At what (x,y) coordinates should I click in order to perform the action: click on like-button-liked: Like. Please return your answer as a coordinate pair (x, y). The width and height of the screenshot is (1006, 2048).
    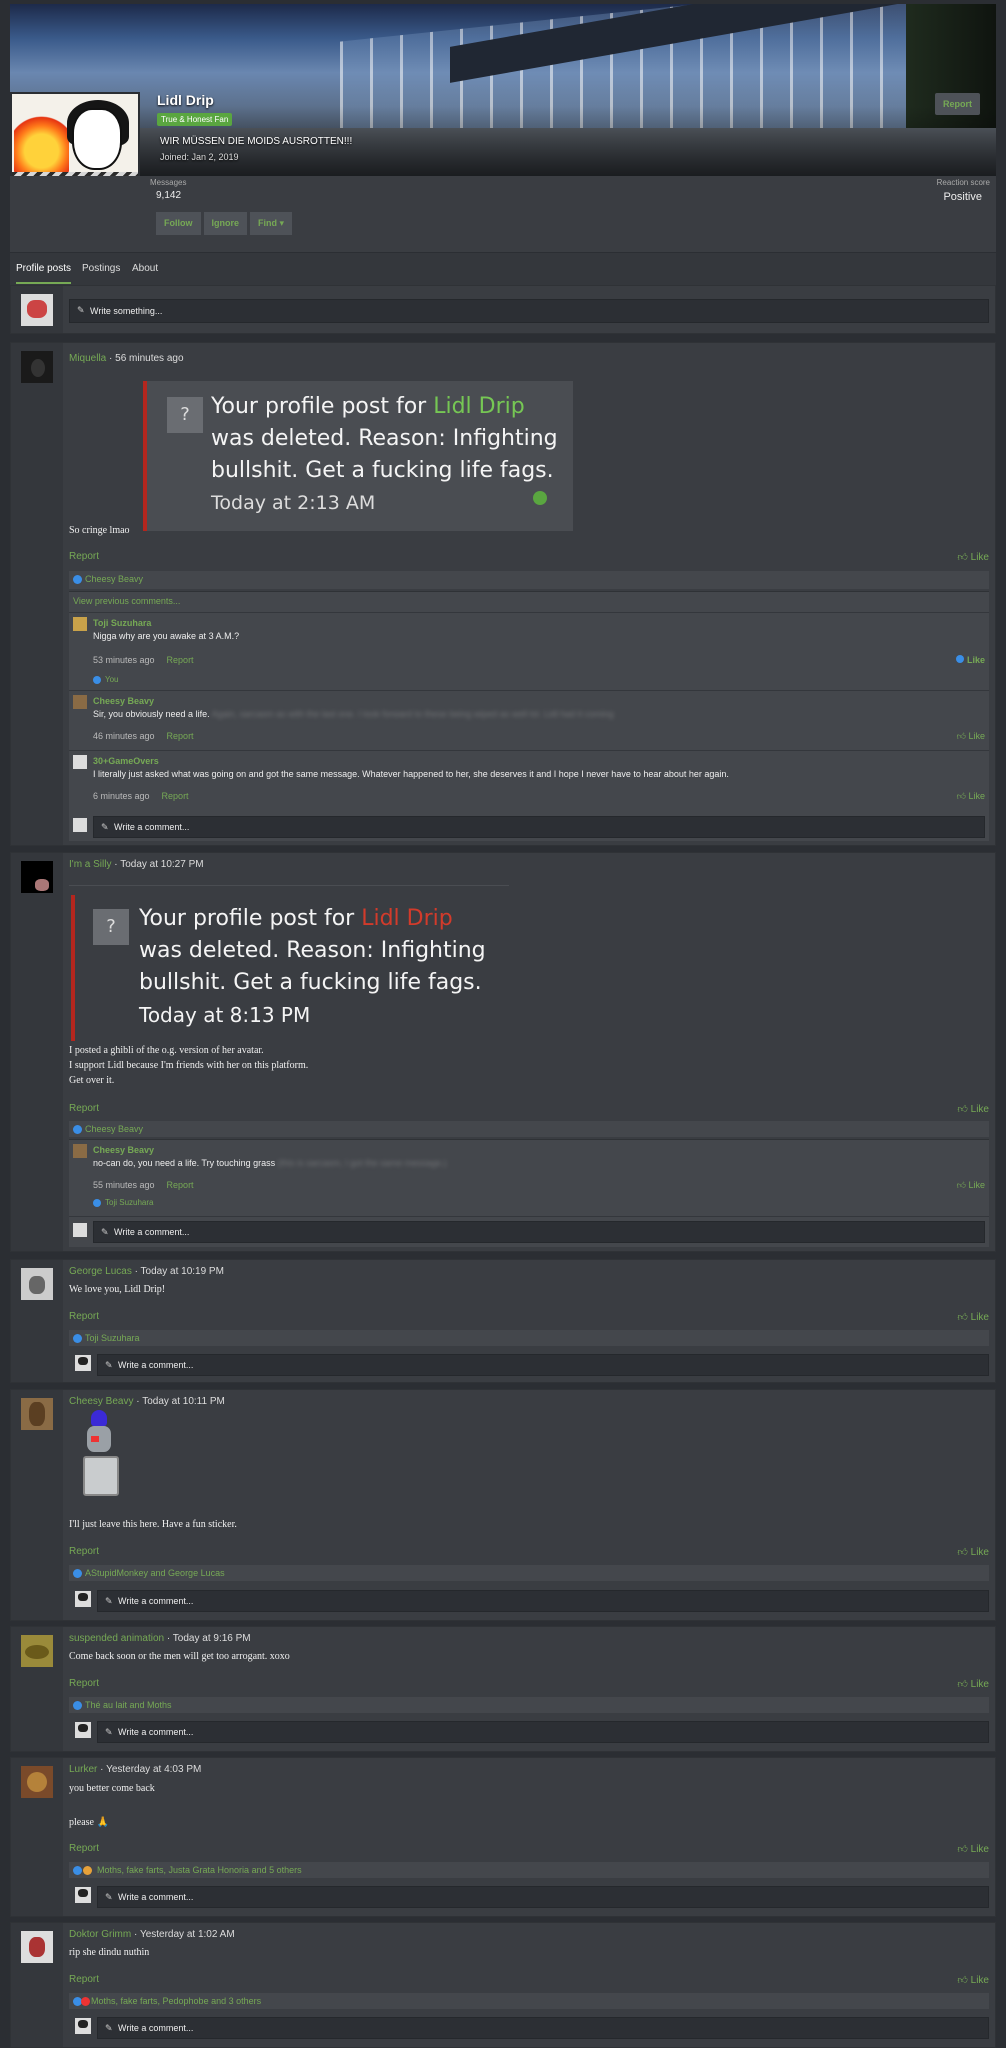
    Looking at the image, I should click on (970, 660).